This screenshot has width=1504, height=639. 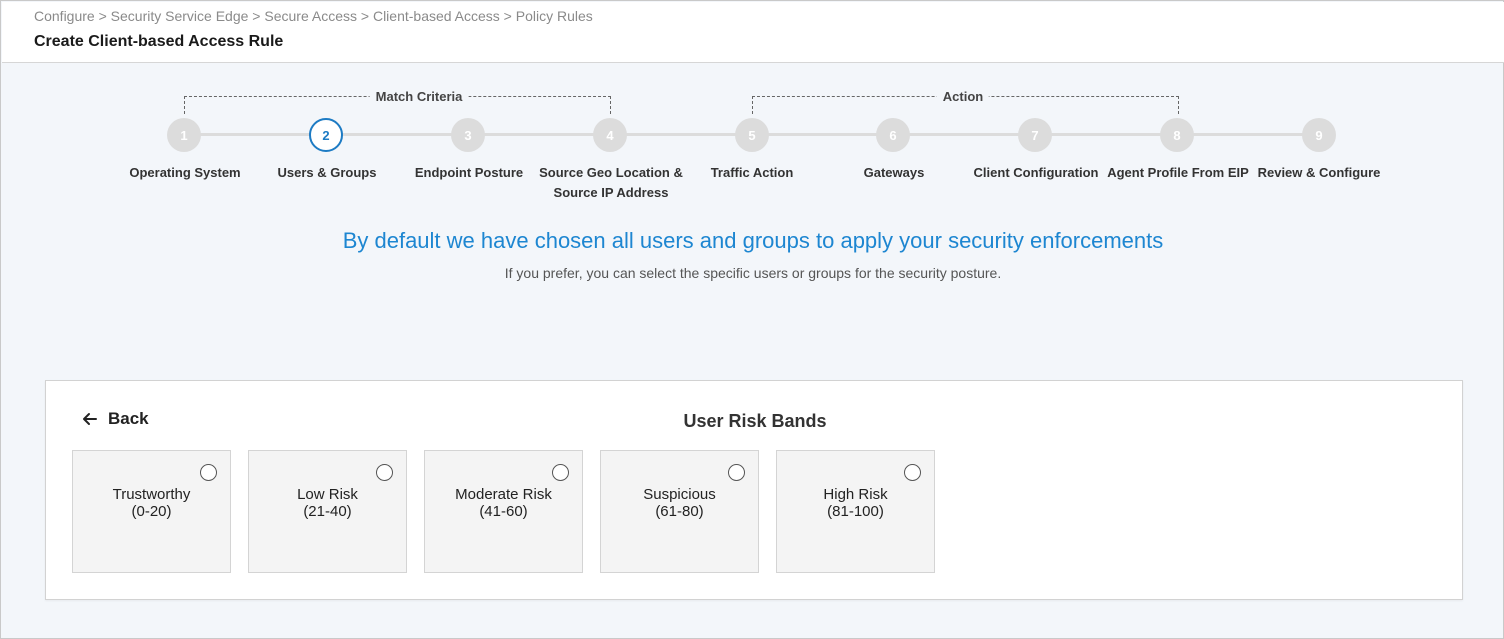 What do you see at coordinates (159, 41) in the screenshot?
I see `page-title: Create Client-based Access Rule` at bounding box center [159, 41].